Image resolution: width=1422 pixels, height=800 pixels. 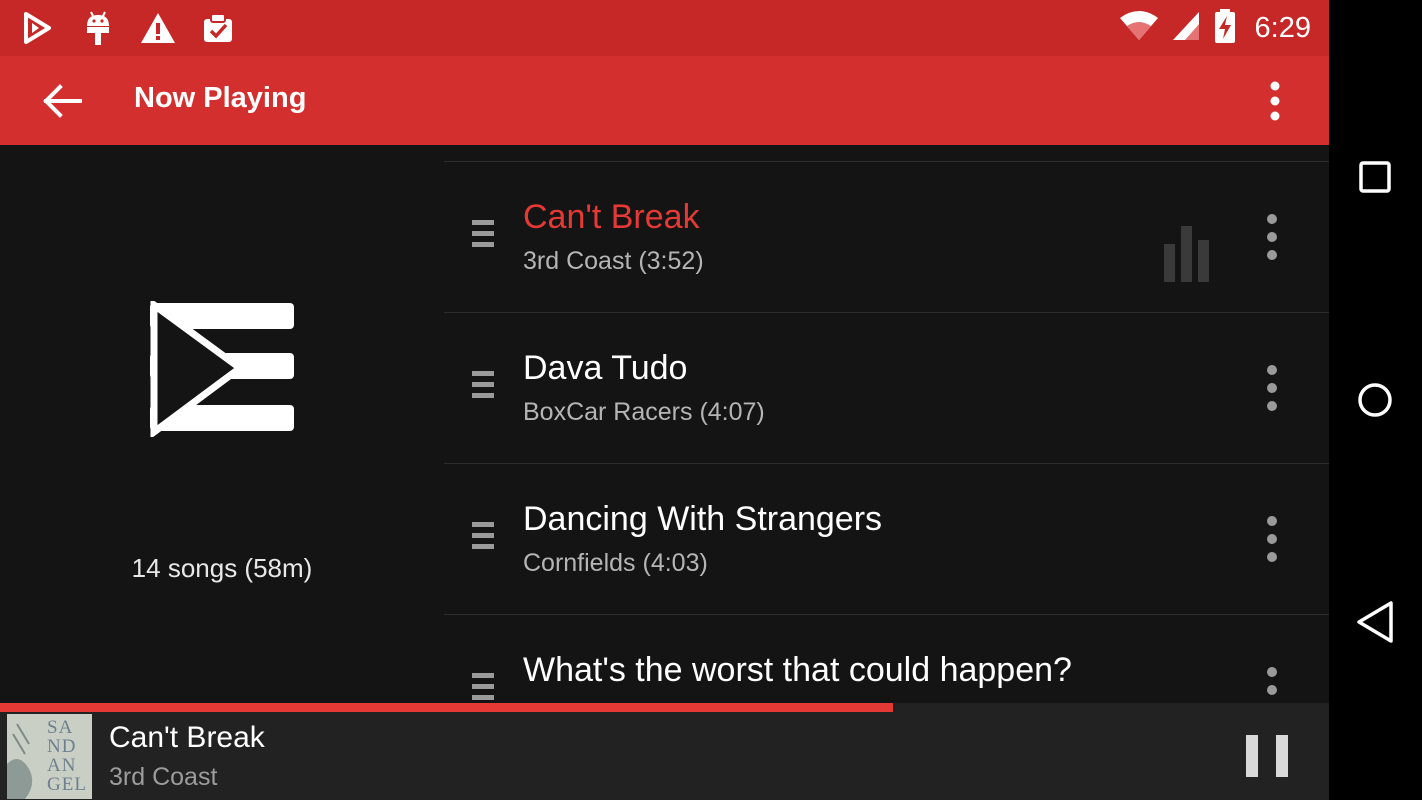 I want to click on queue-item: Dancing With Strangers Cornfields (4:03), so click(x=886, y=539).